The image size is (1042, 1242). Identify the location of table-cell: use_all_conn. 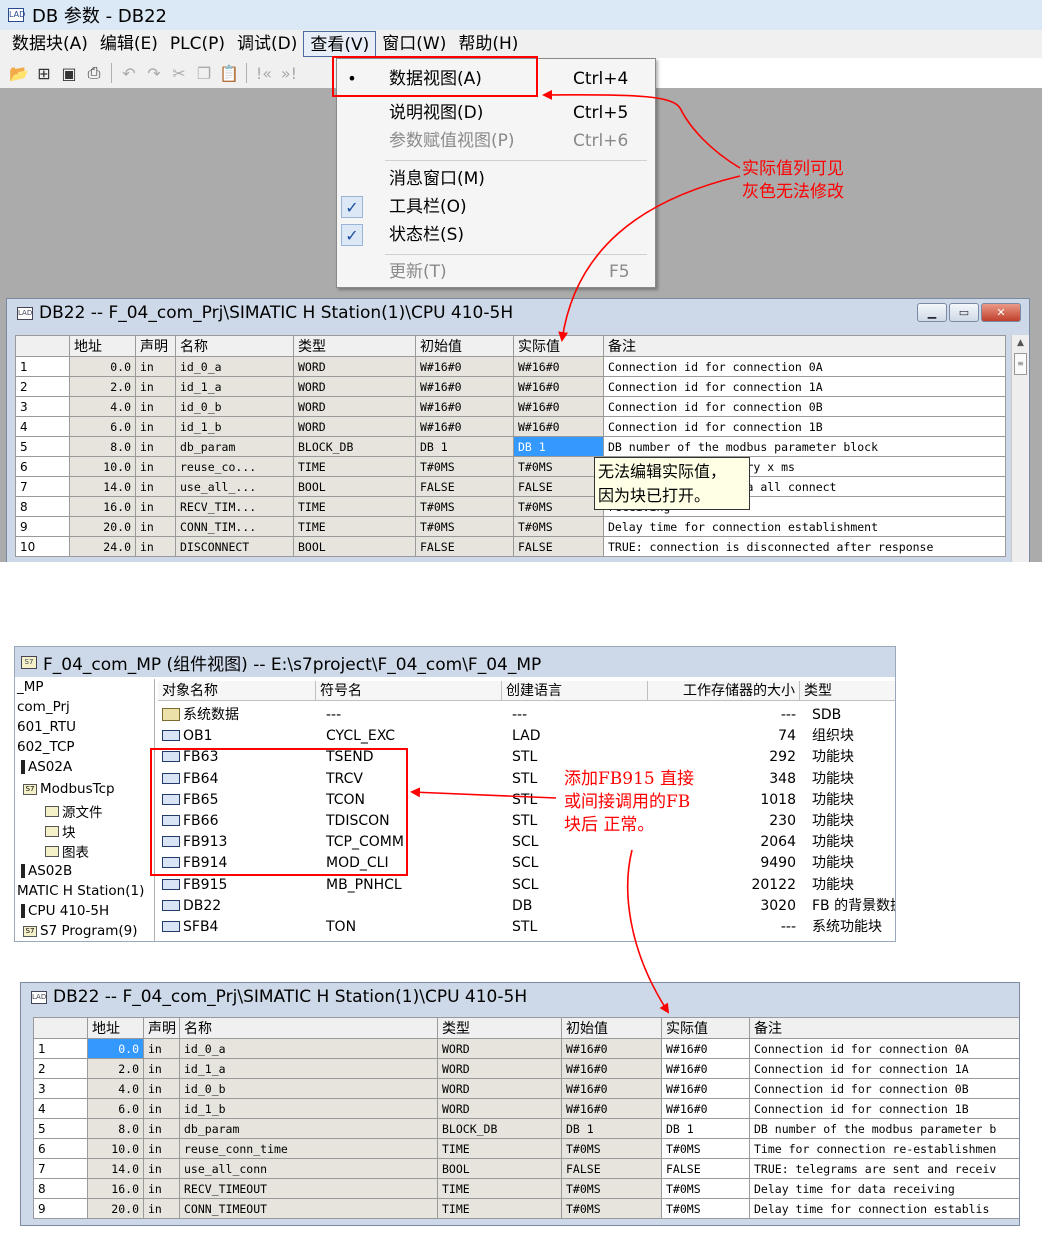
(308, 1168).